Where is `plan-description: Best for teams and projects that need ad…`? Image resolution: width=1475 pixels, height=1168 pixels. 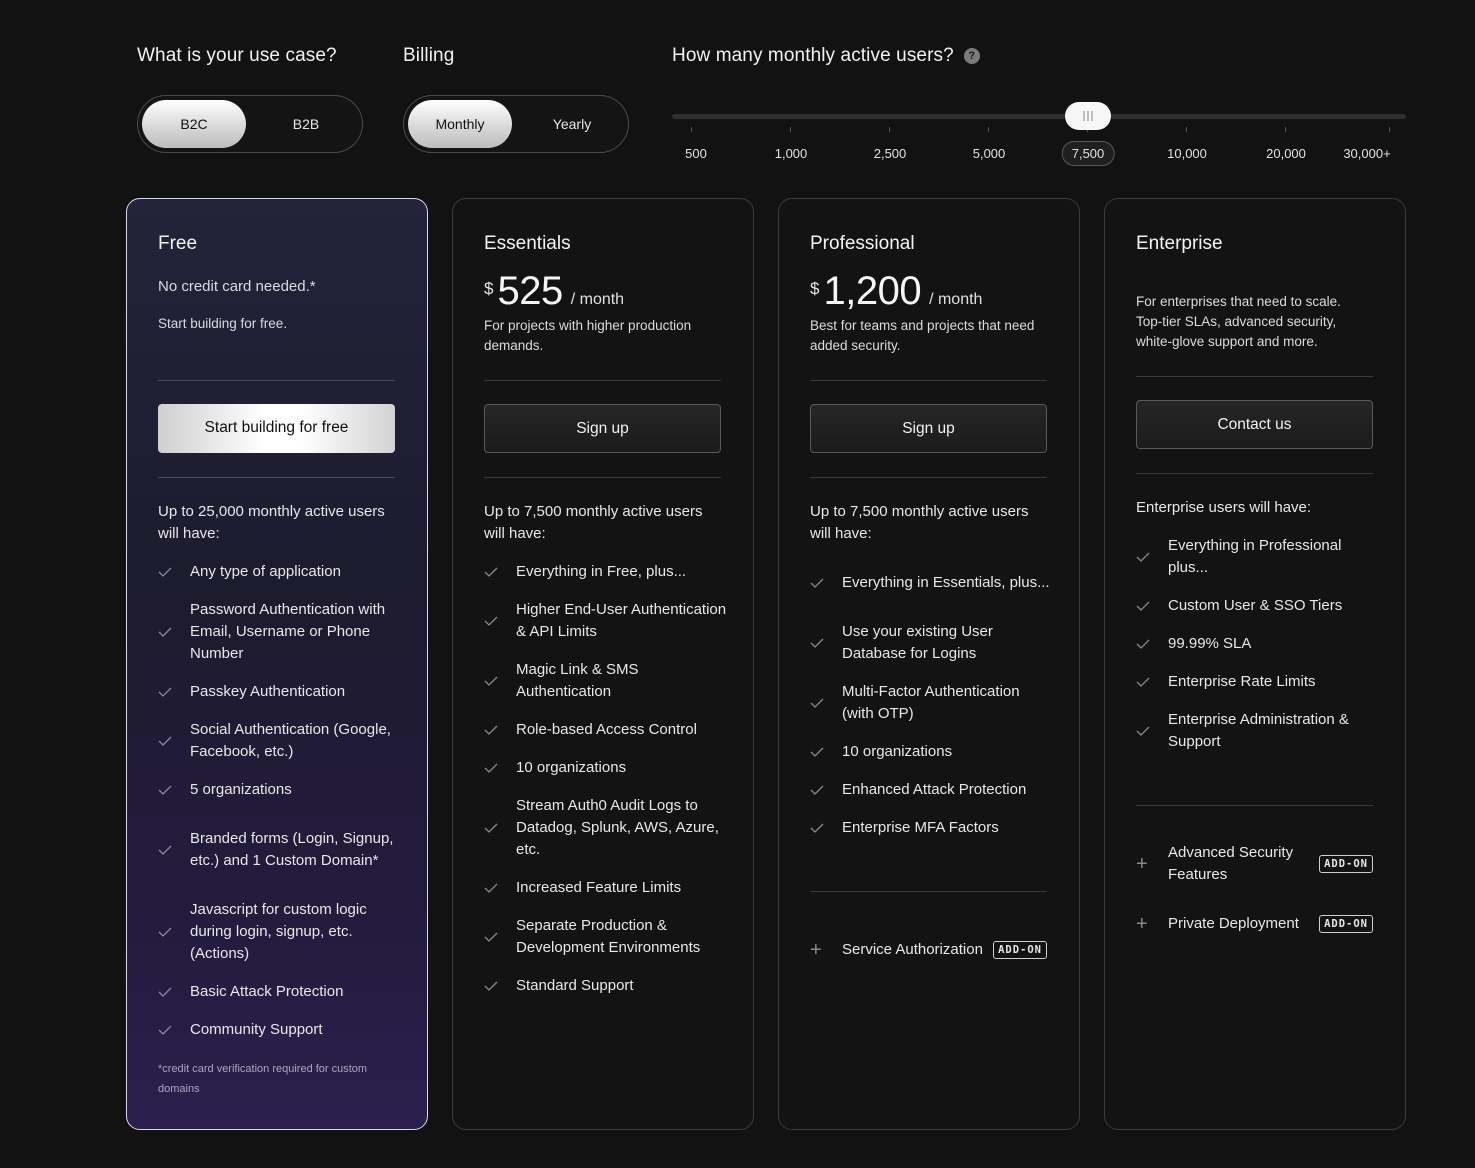
plan-description: Best for teams and projects that need ad… is located at coordinates (922, 335).